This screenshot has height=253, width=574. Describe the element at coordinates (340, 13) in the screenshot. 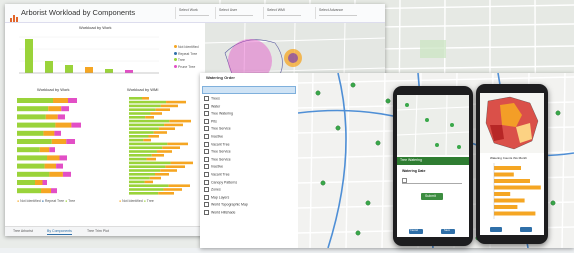

I see `filter-select-advance: Select Advance` at that location.